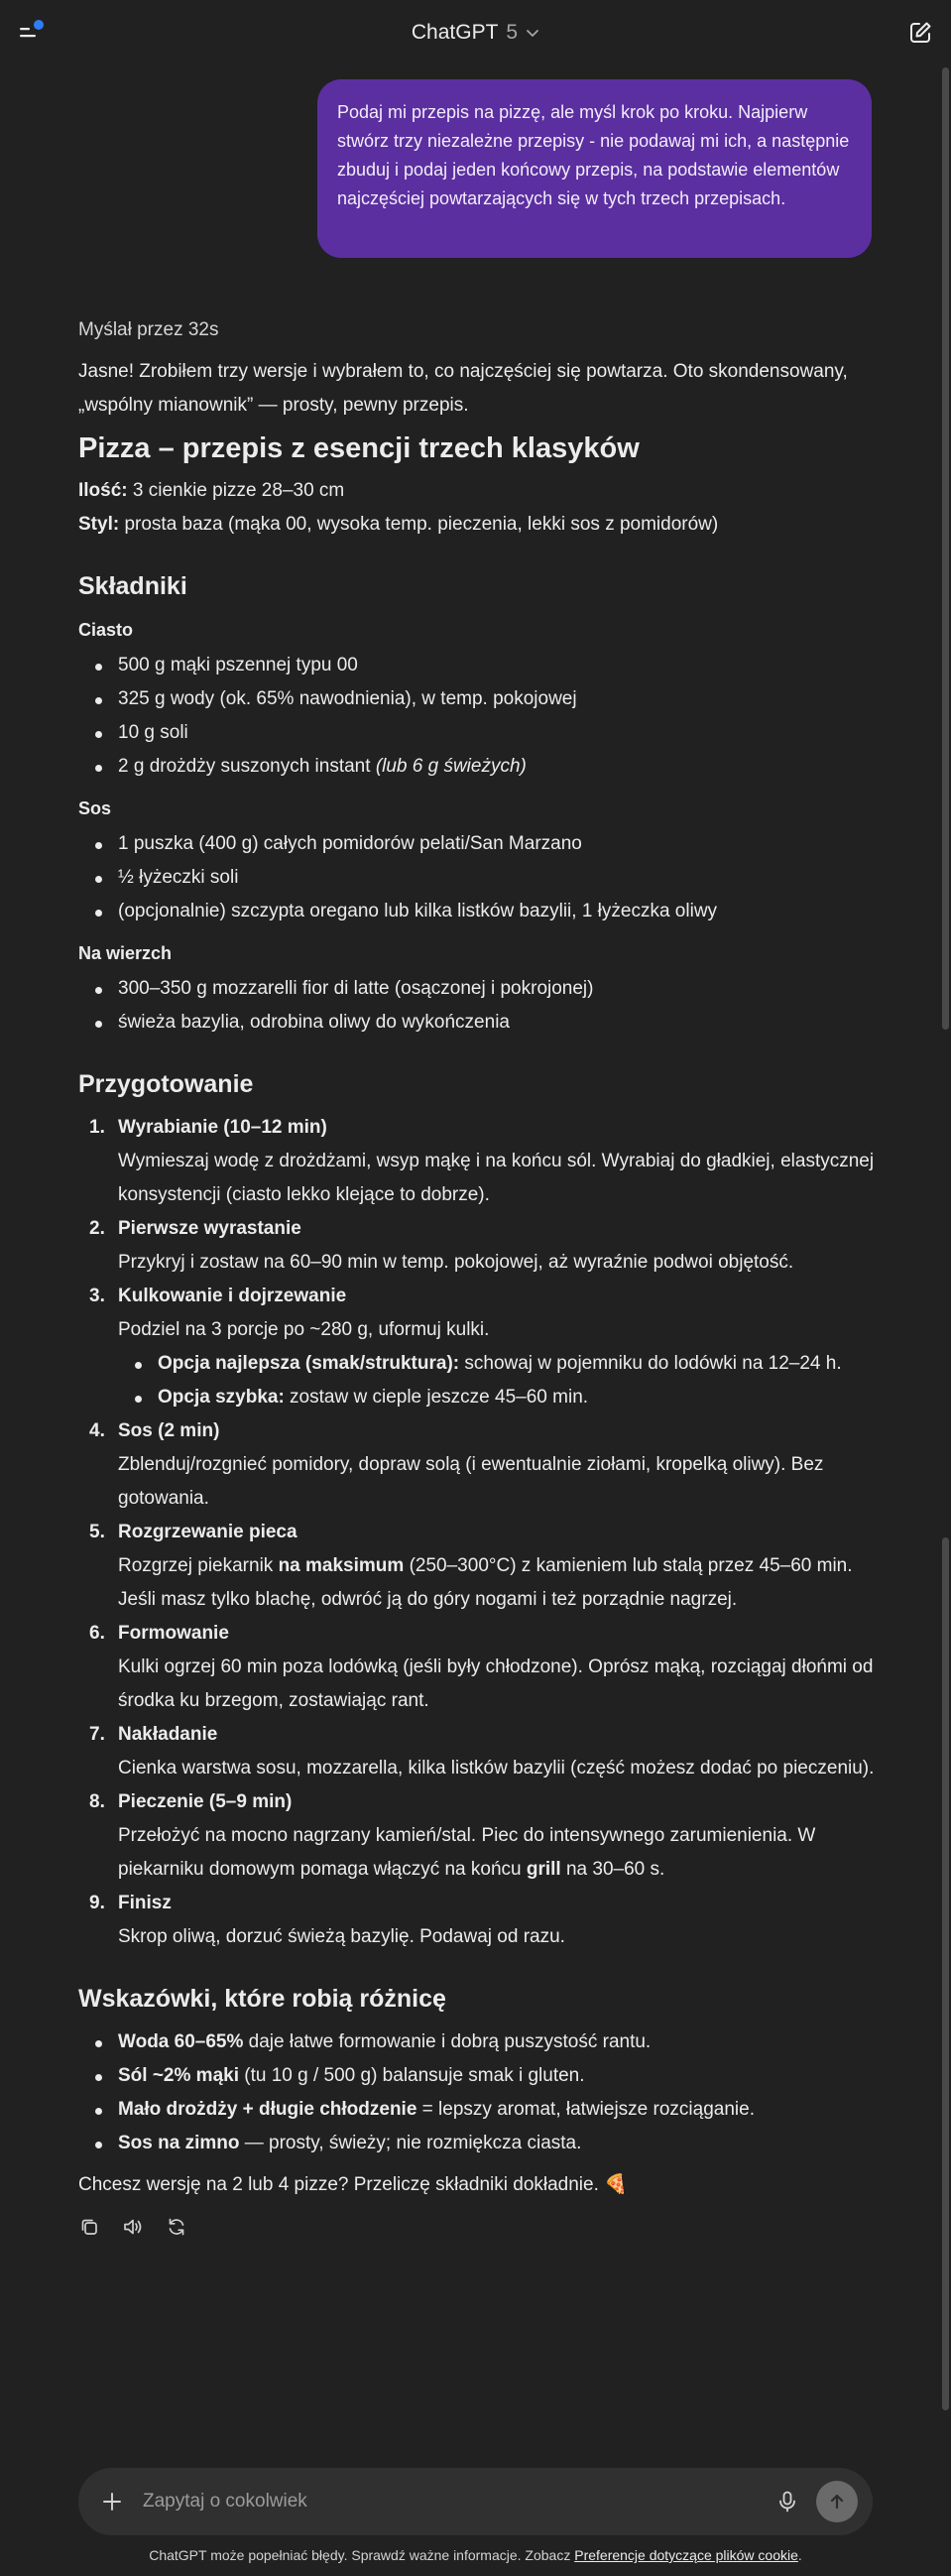  What do you see at coordinates (232, 1296) in the screenshot?
I see `step-title: Kulkowanie i dojrzewanie` at bounding box center [232, 1296].